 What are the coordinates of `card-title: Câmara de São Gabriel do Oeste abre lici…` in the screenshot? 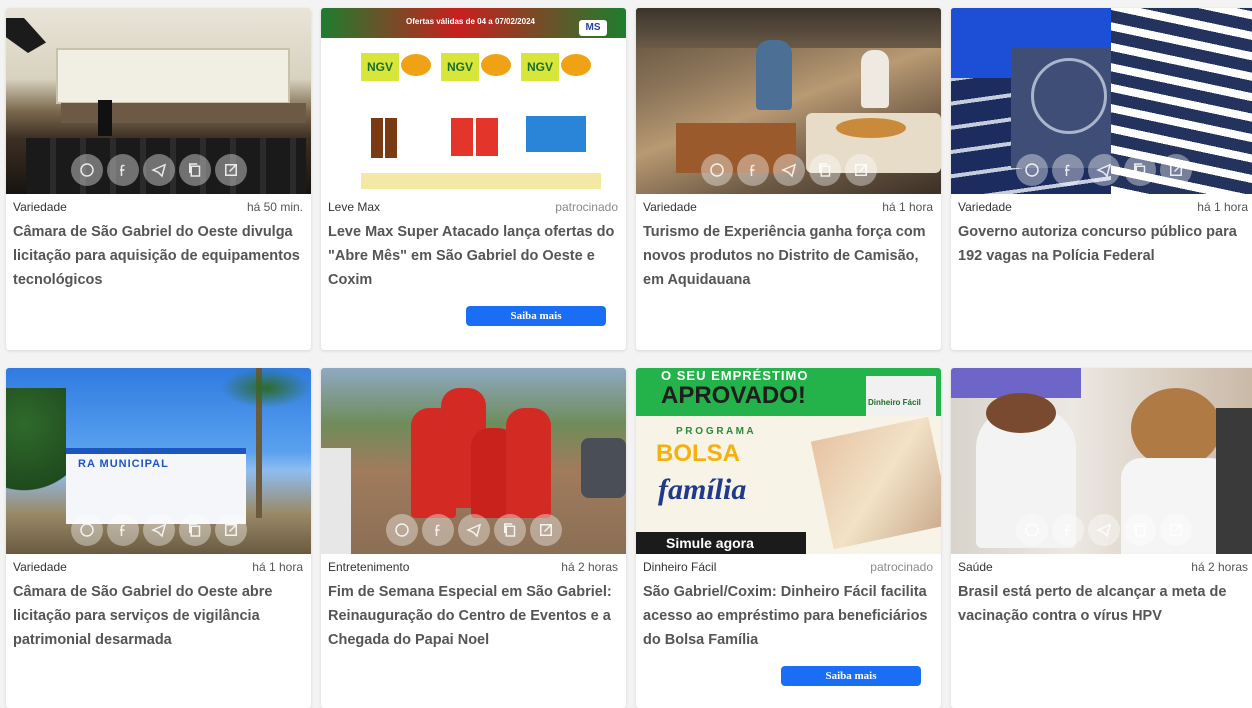 It's located at (158, 616).